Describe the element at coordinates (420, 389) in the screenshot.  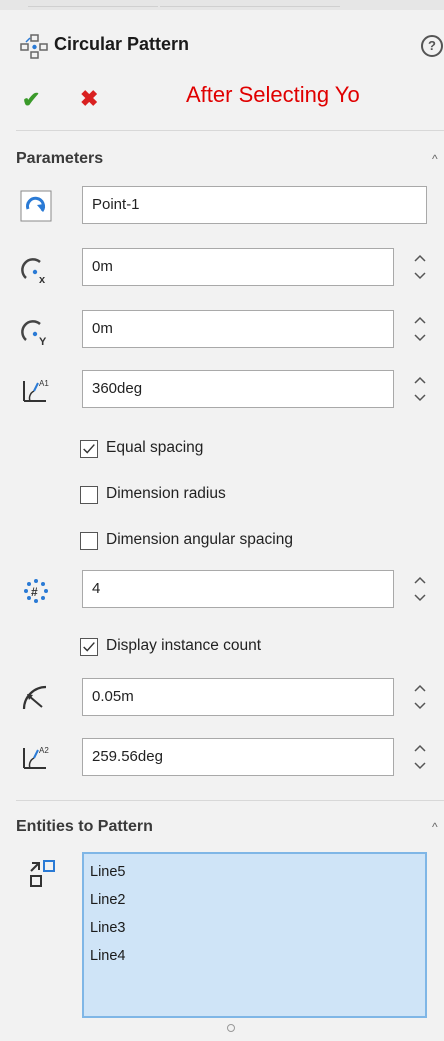
I see `total-angle-spinner` at that location.